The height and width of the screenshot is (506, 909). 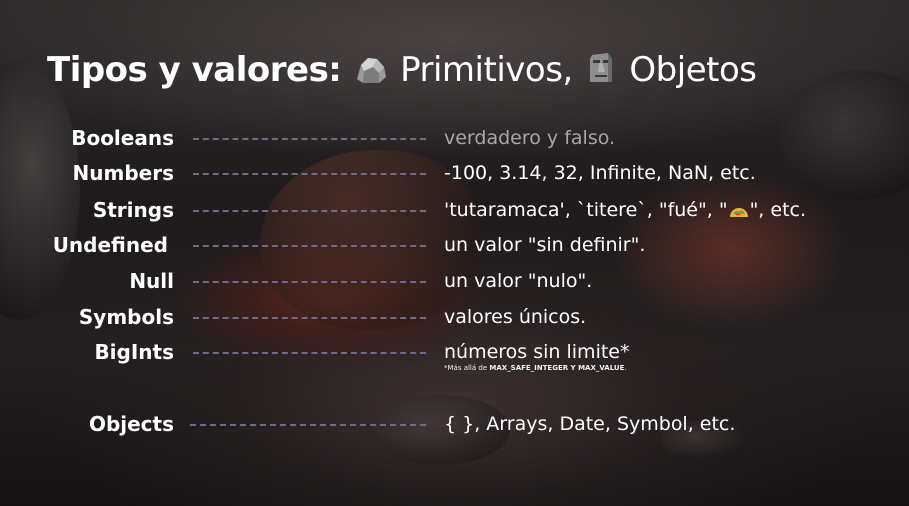 I want to click on type-row-symbols: Symbols valores únicos., so click(x=454, y=317).